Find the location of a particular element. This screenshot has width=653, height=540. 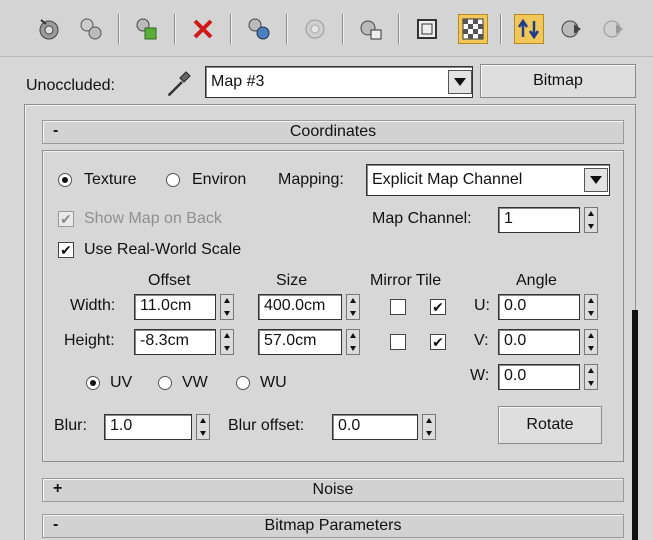

coordinates-rollout-header: - Coordinates is located at coordinates (333, 132).